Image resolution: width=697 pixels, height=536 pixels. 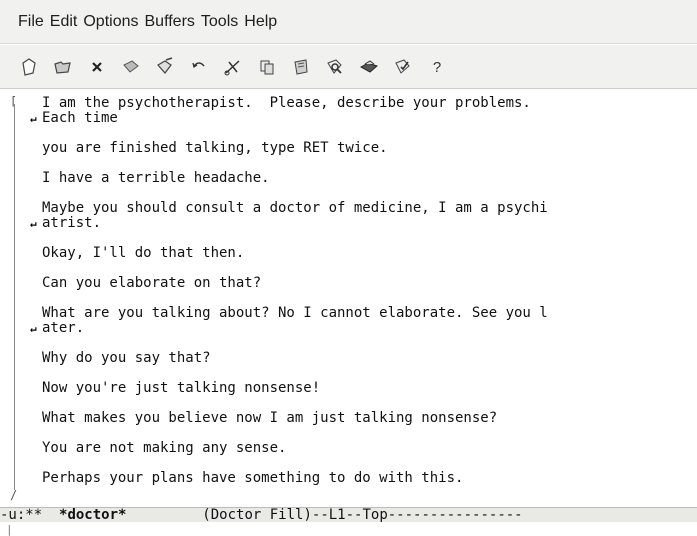 What do you see at coordinates (348, 67) in the screenshot?
I see `tool-bar: ?` at bounding box center [348, 67].